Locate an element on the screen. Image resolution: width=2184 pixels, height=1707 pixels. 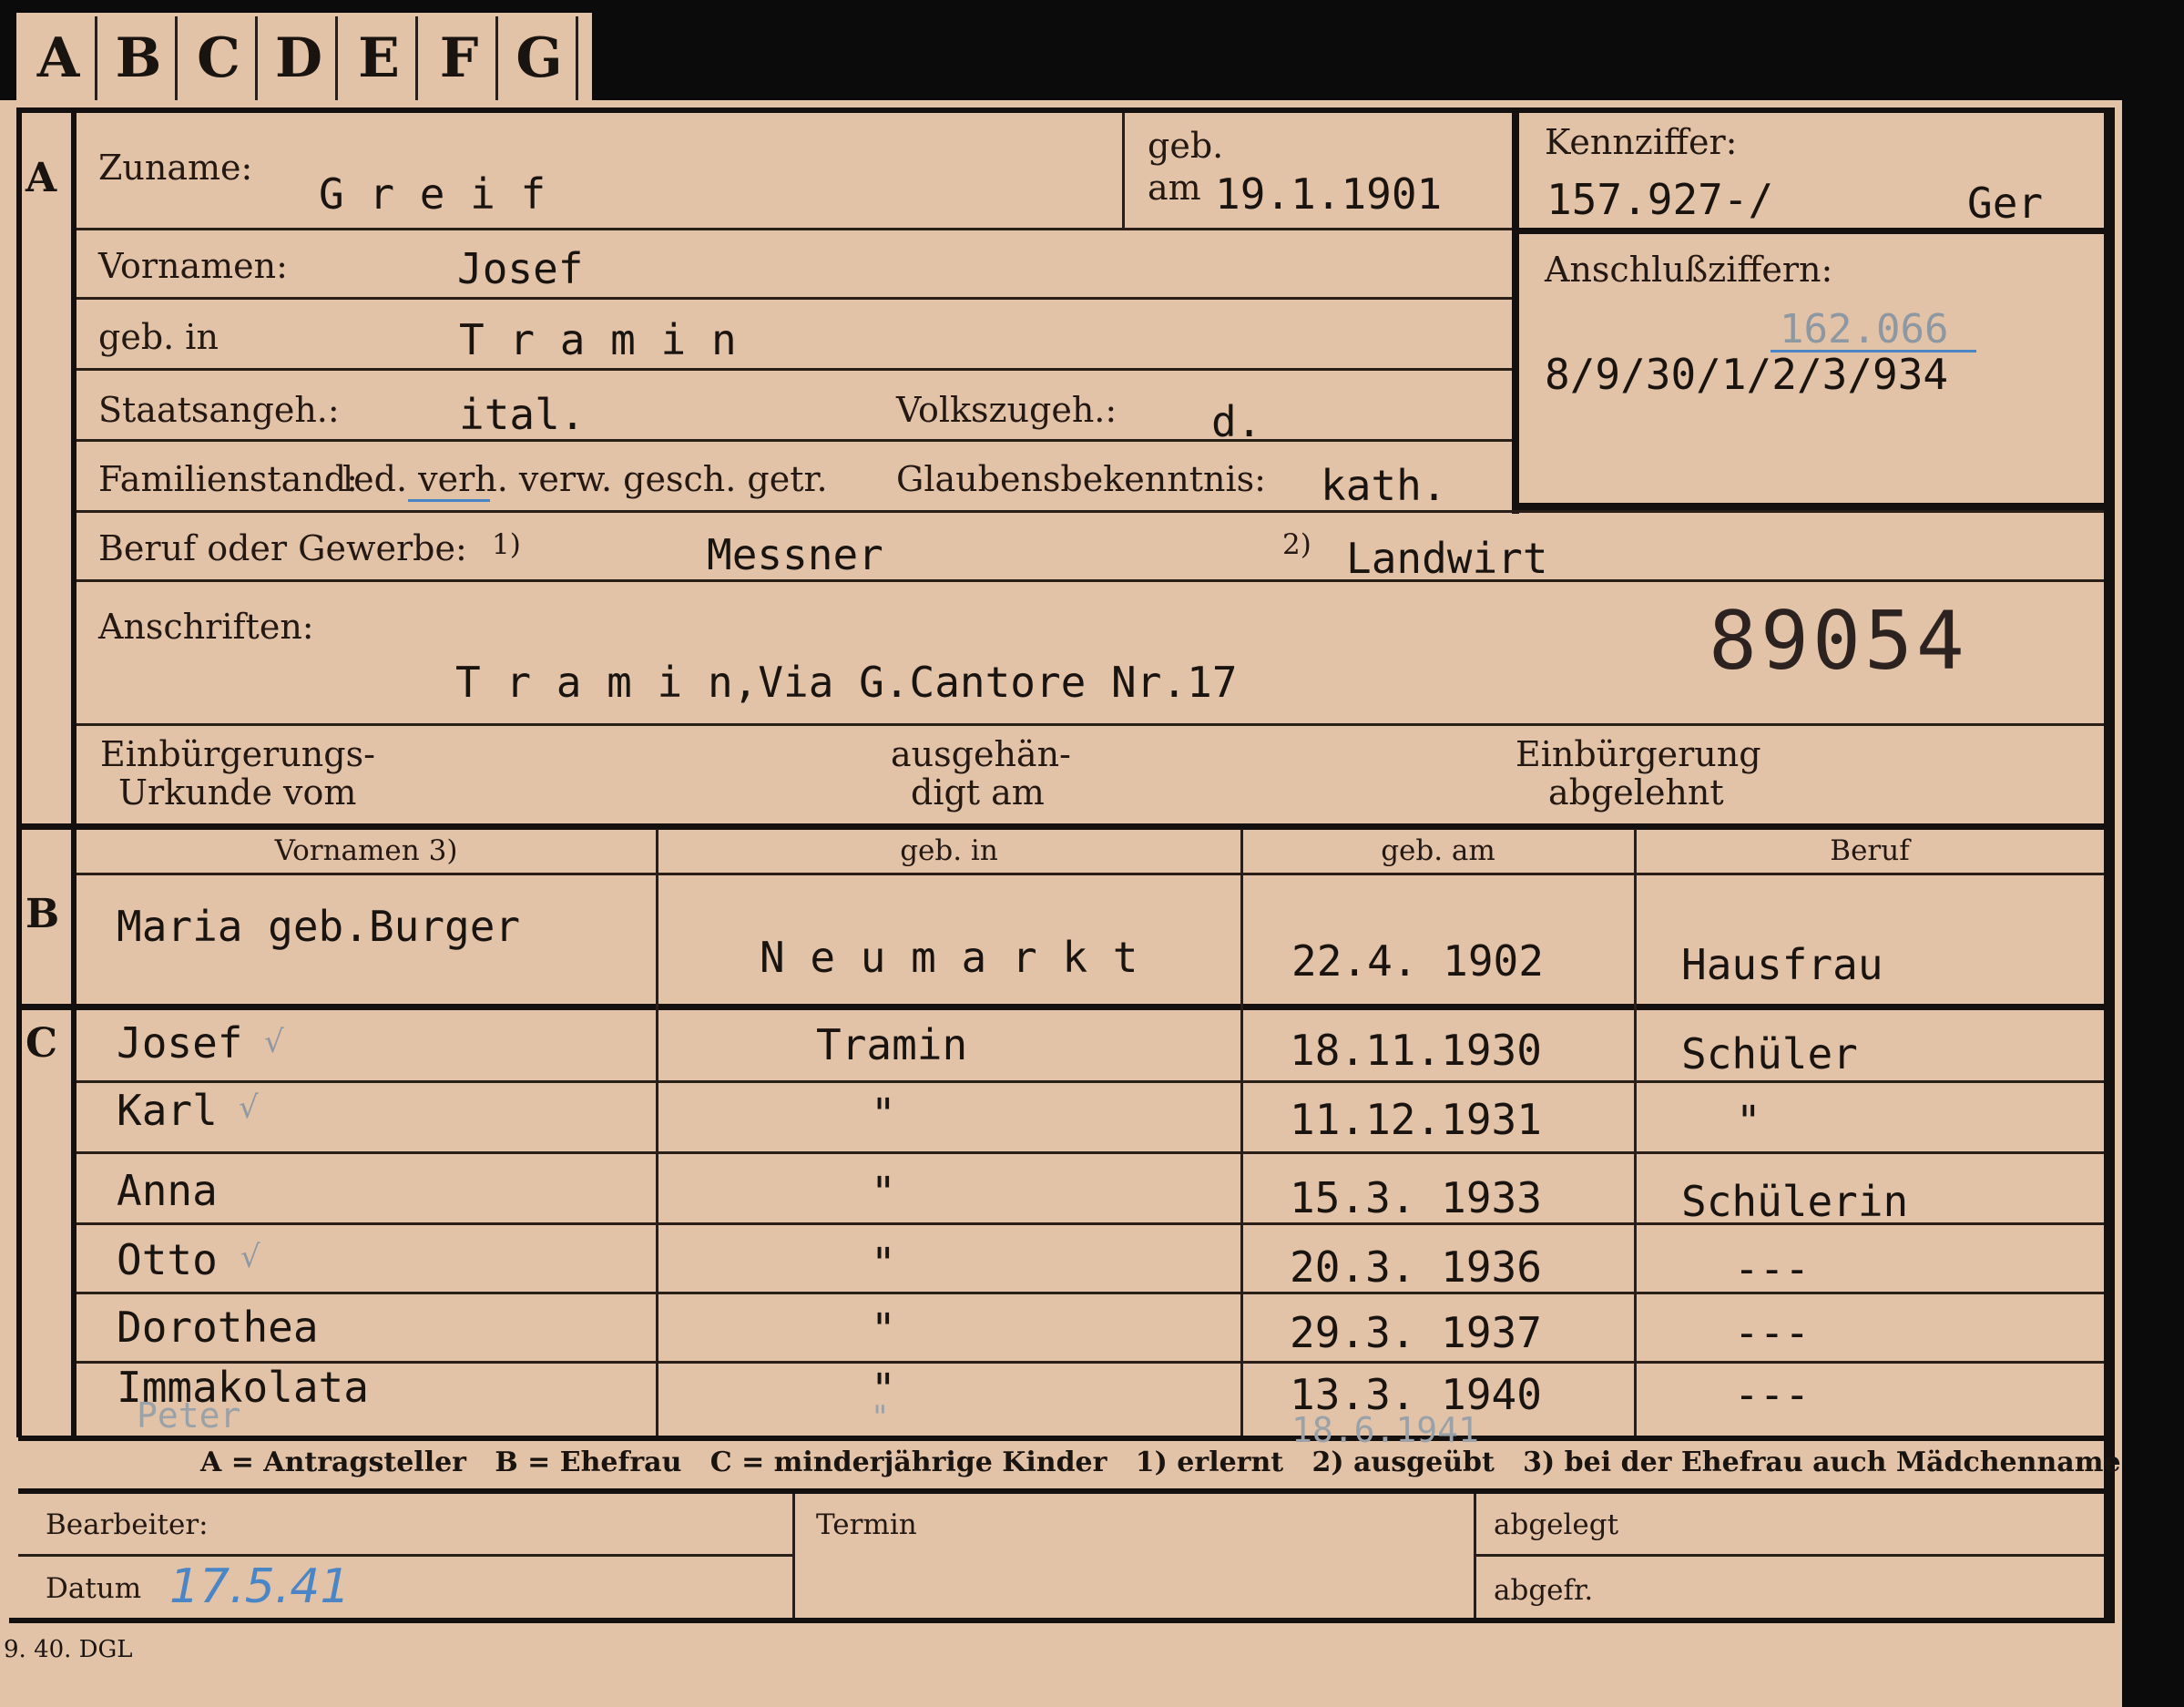
frame-top is located at coordinates (1065, 110).